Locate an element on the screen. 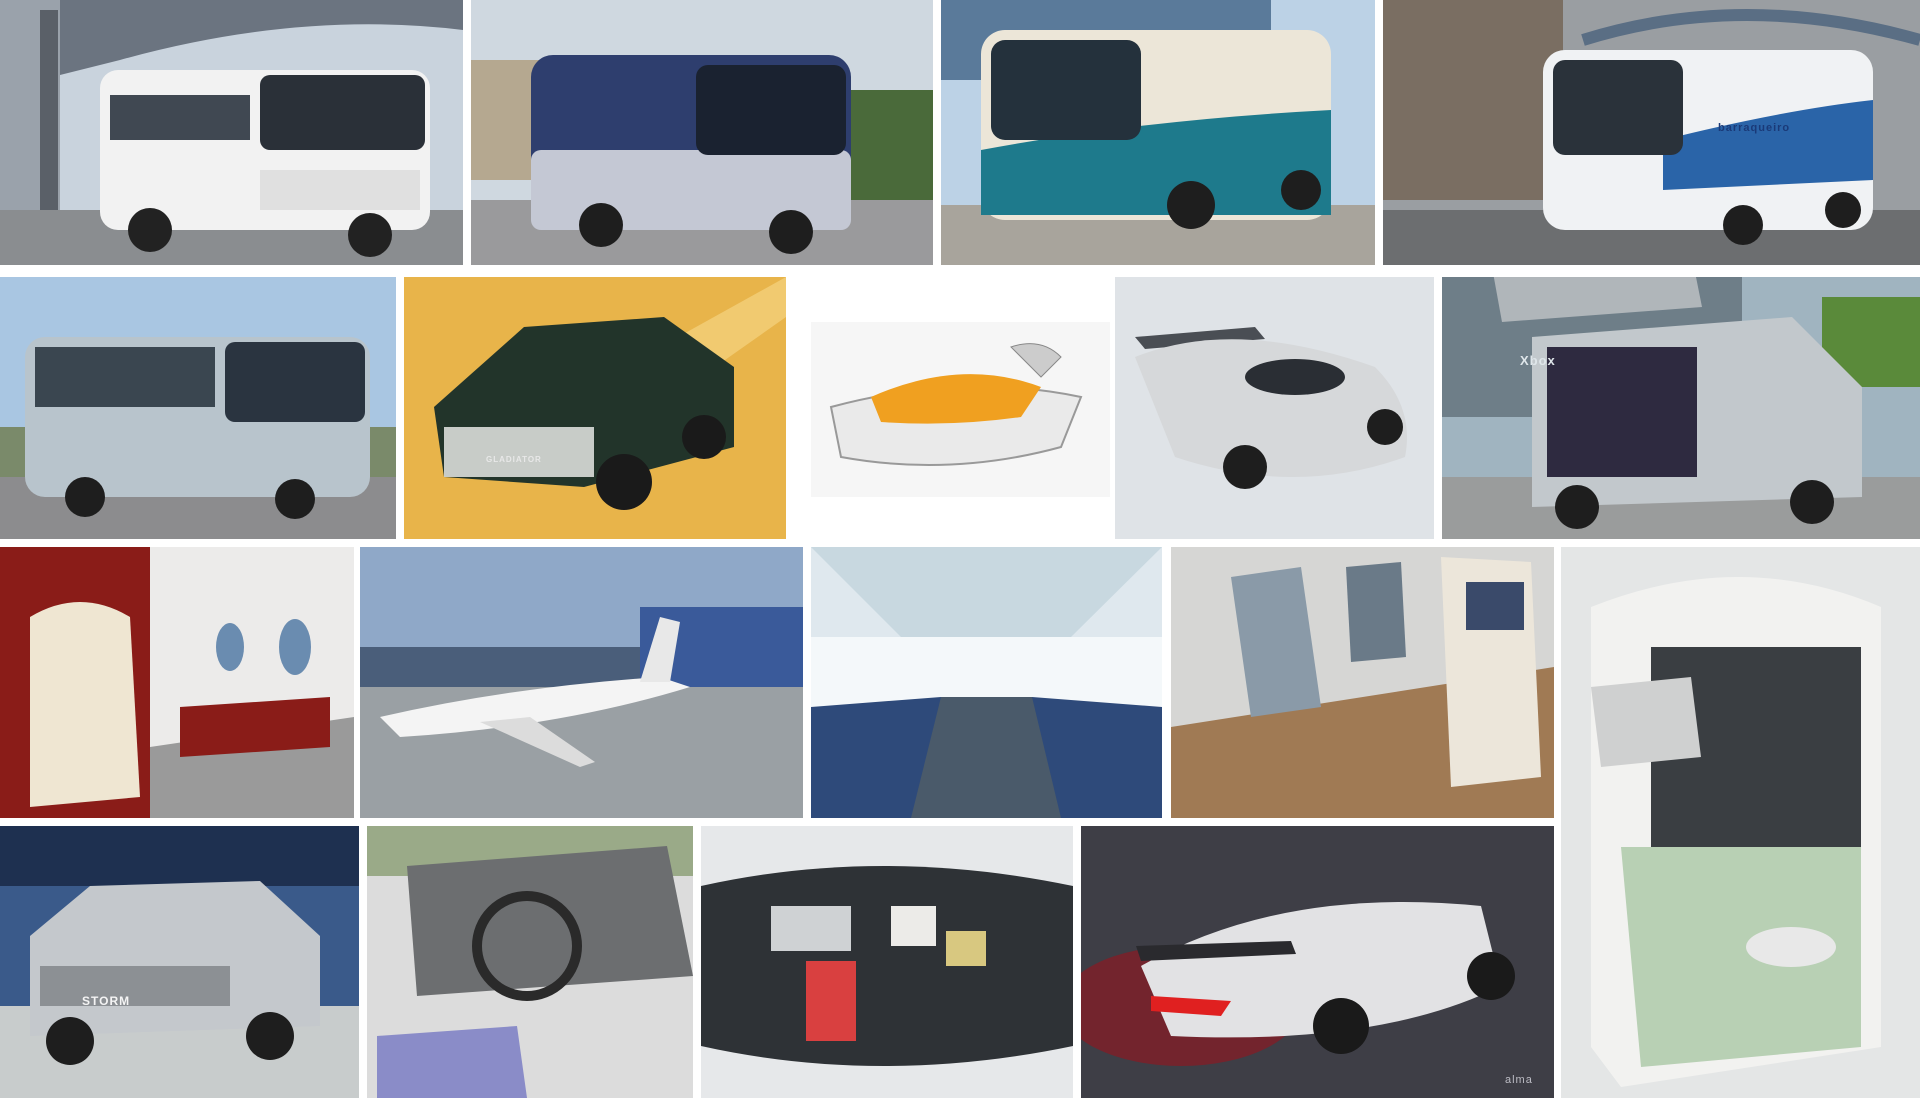 The width and height of the screenshot is (1920, 1098). jet-interior-image is located at coordinates (177, 682).